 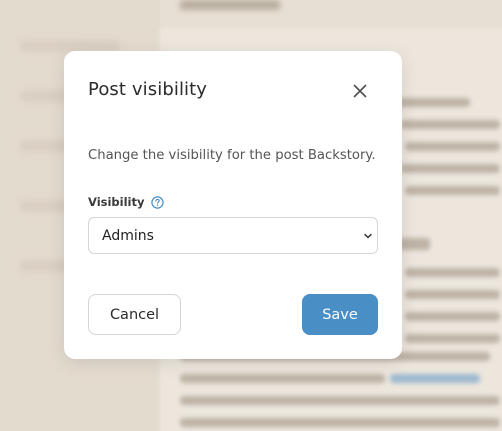 What do you see at coordinates (116, 202) in the screenshot?
I see `visibility-label-text: Visibility` at bounding box center [116, 202].